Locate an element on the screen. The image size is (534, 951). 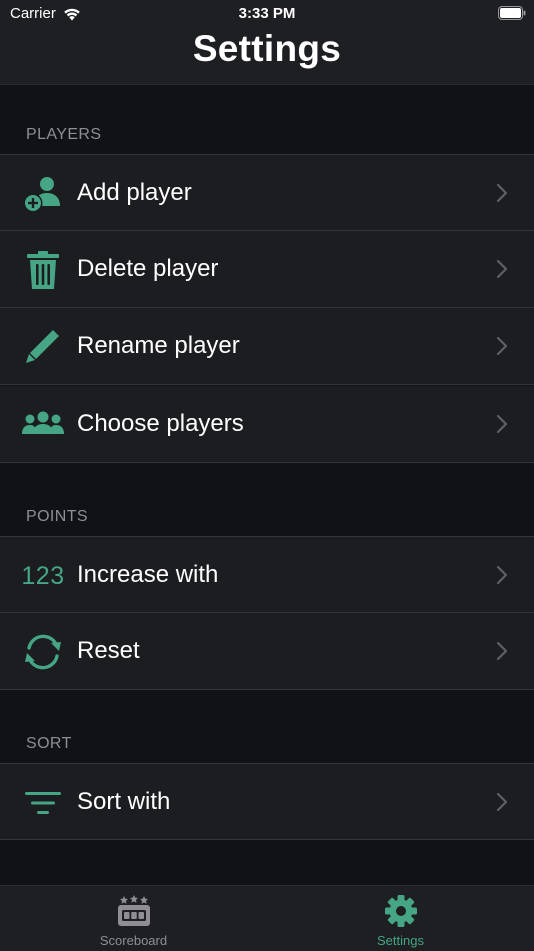
row-label-delete-player: Delete player is located at coordinates (148, 268).